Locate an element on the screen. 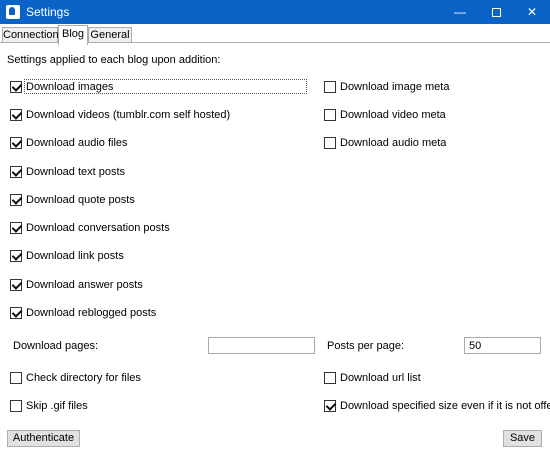 This screenshot has height=450, width=550. checkbox-label: Download videos (tumblr.com self hosted) is located at coordinates (128, 114).